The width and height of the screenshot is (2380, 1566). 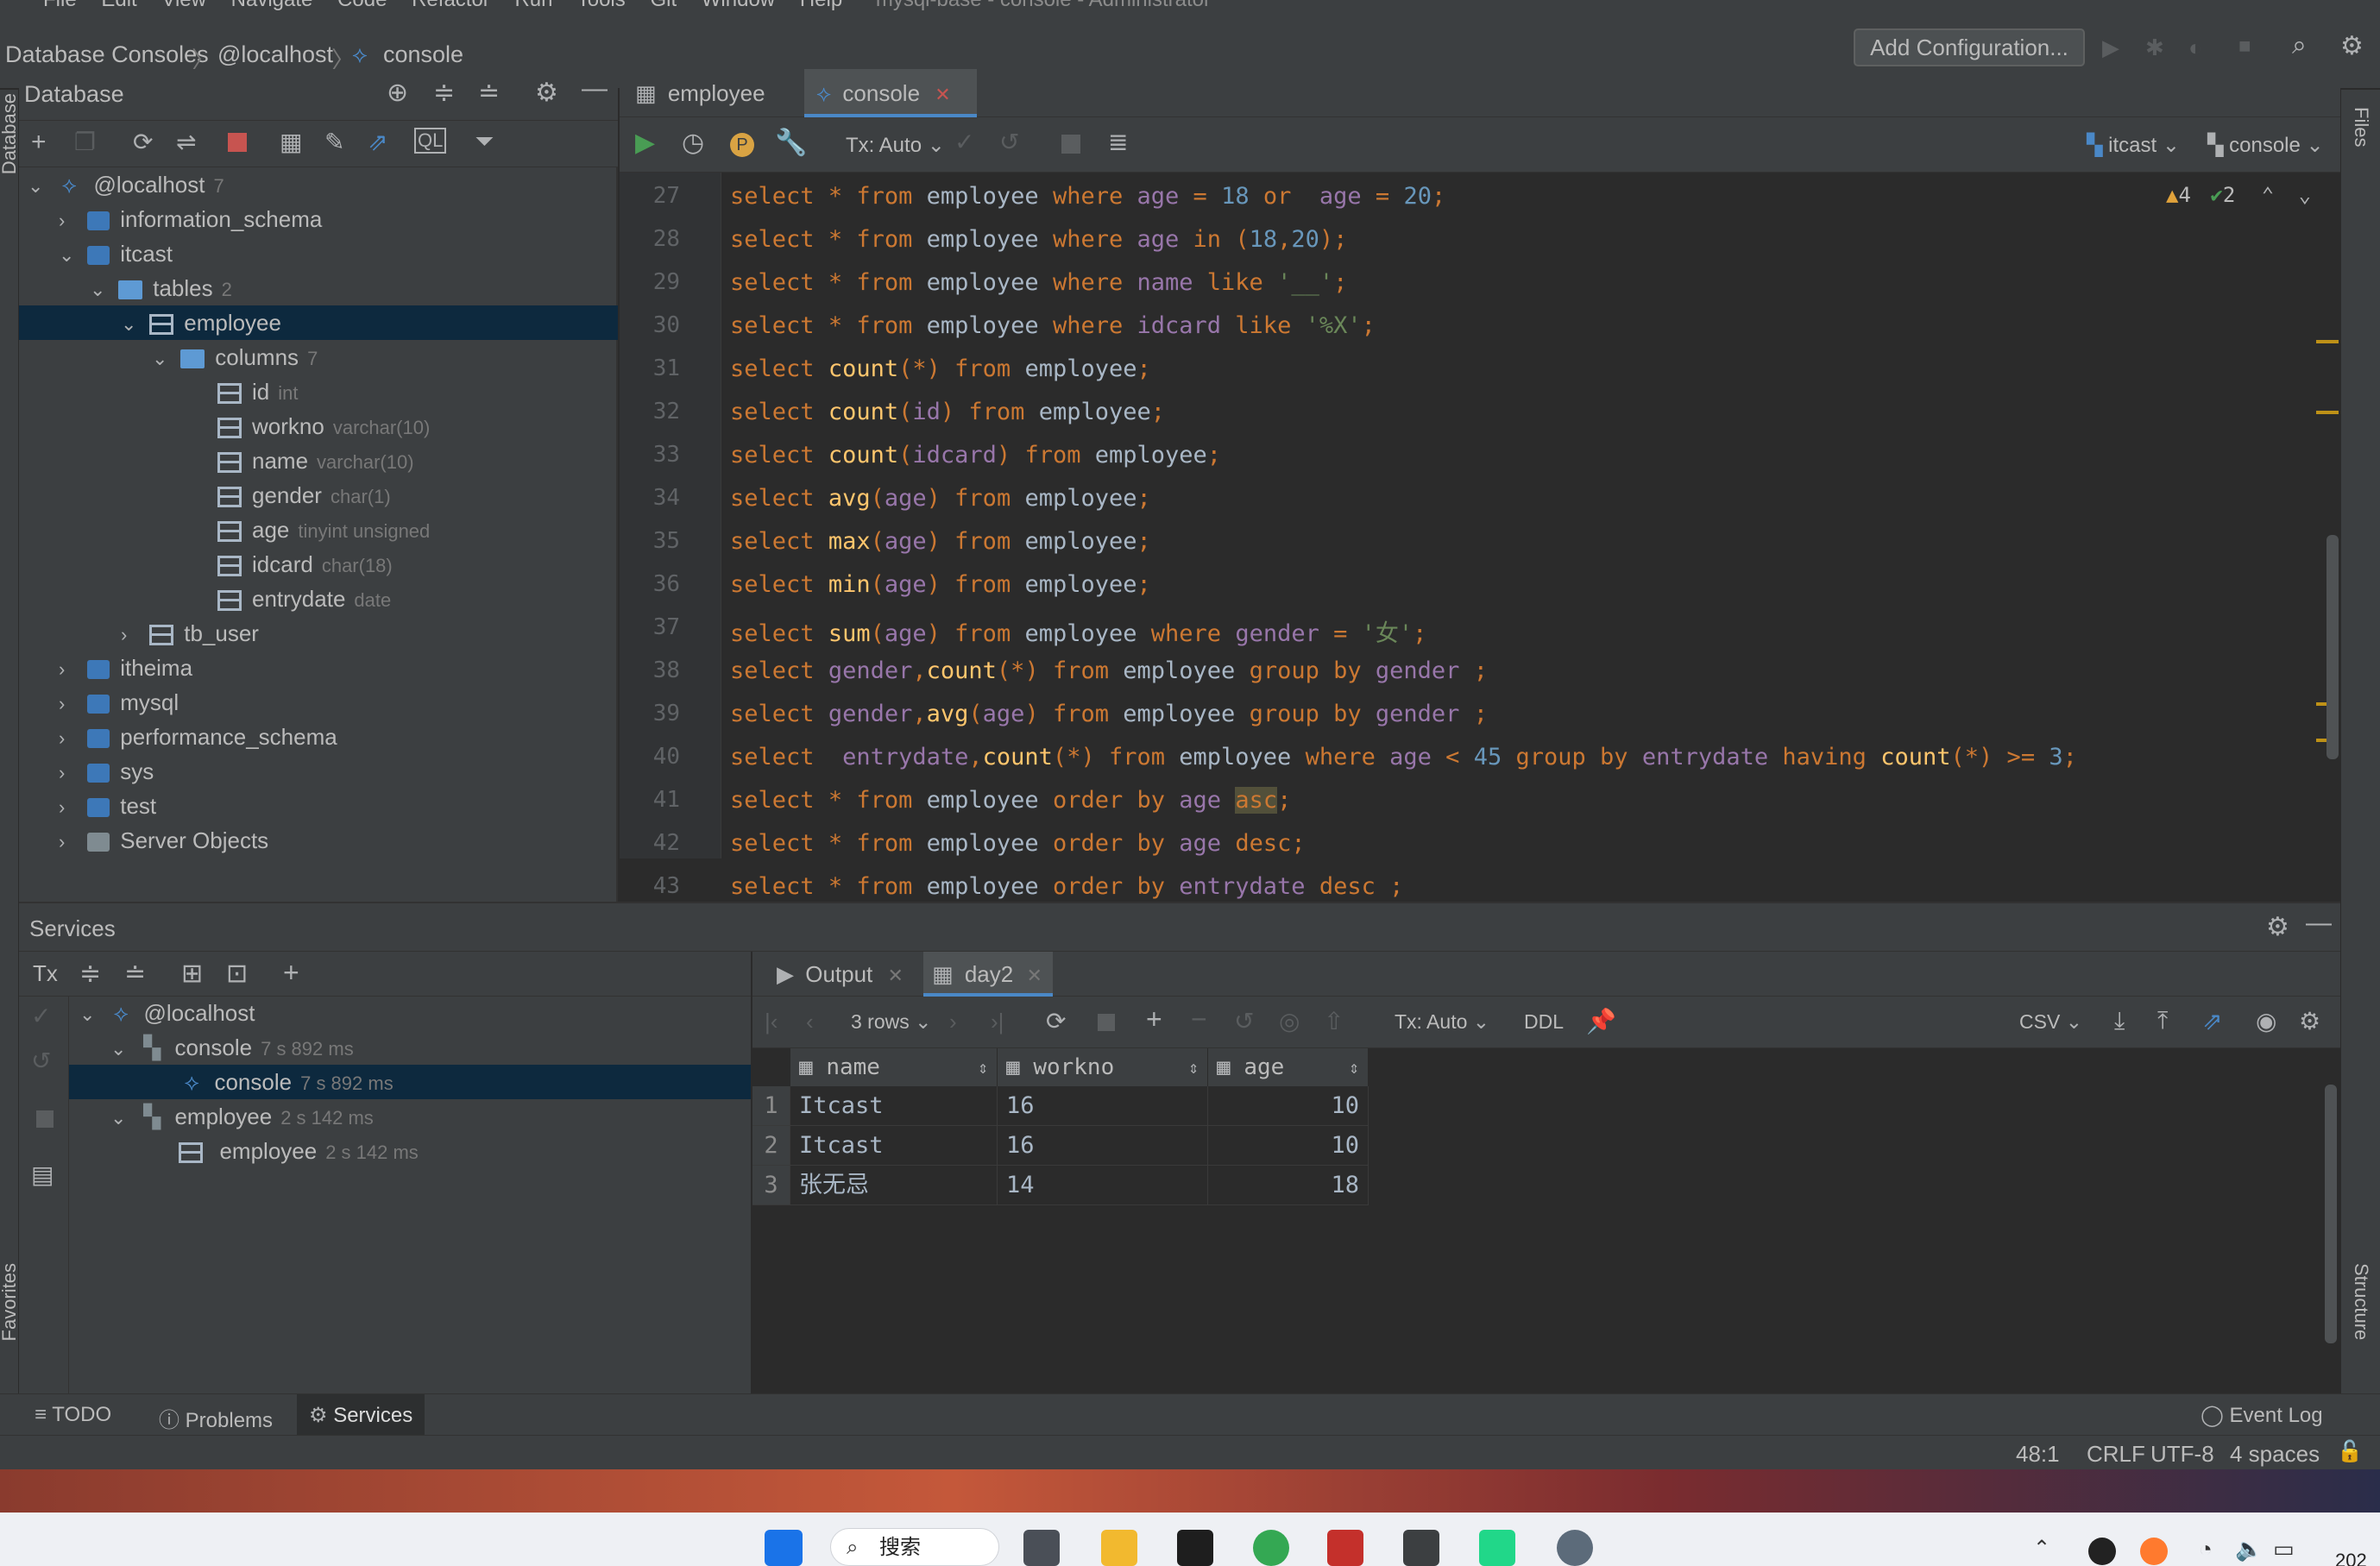 What do you see at coordinates (914, 1547) in the screenshot?
I see `taskbar-search-box: ⌕ 搜索` at bounding box center [914, 1547].